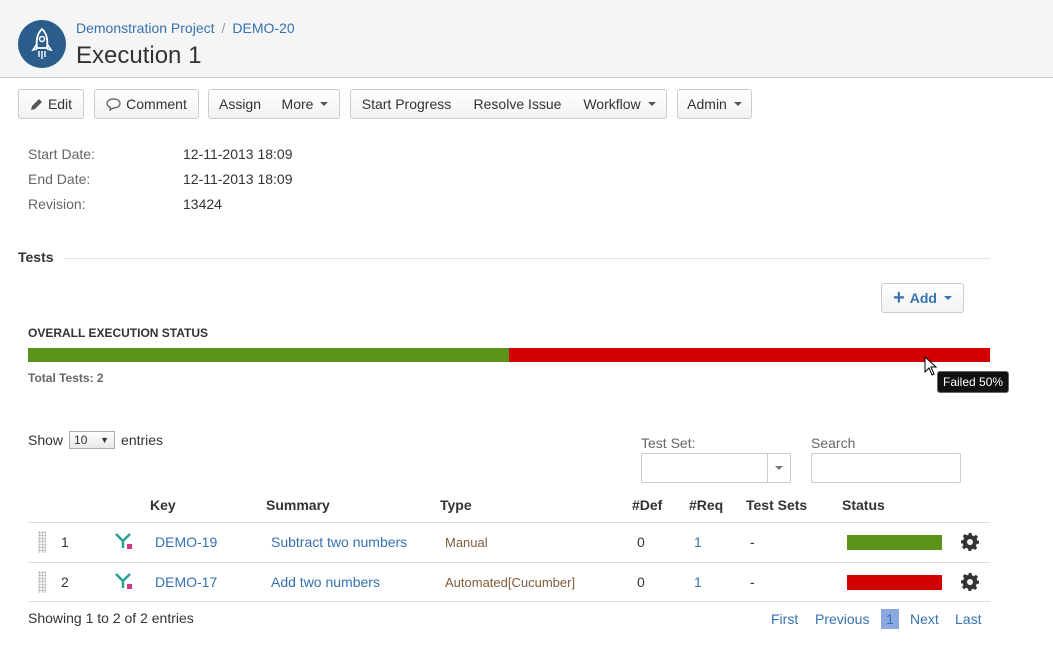  I want to click on row-rank: 2, so click(65, 582).